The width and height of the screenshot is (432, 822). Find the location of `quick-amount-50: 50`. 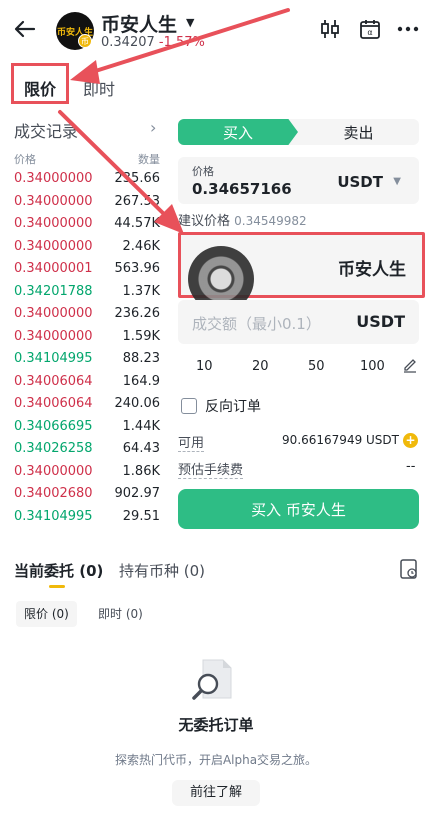

quick-amount-50: 50 is located at coordinates (316, 366).